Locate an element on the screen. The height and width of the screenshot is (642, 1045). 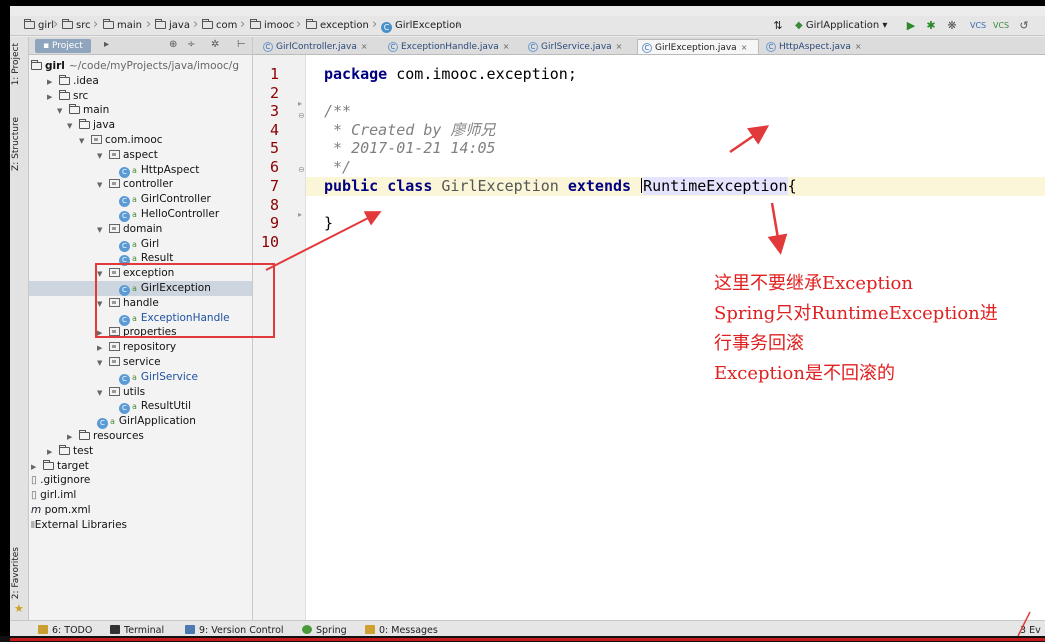
breadcrumb-java: java is located at coordinates (172, 26).